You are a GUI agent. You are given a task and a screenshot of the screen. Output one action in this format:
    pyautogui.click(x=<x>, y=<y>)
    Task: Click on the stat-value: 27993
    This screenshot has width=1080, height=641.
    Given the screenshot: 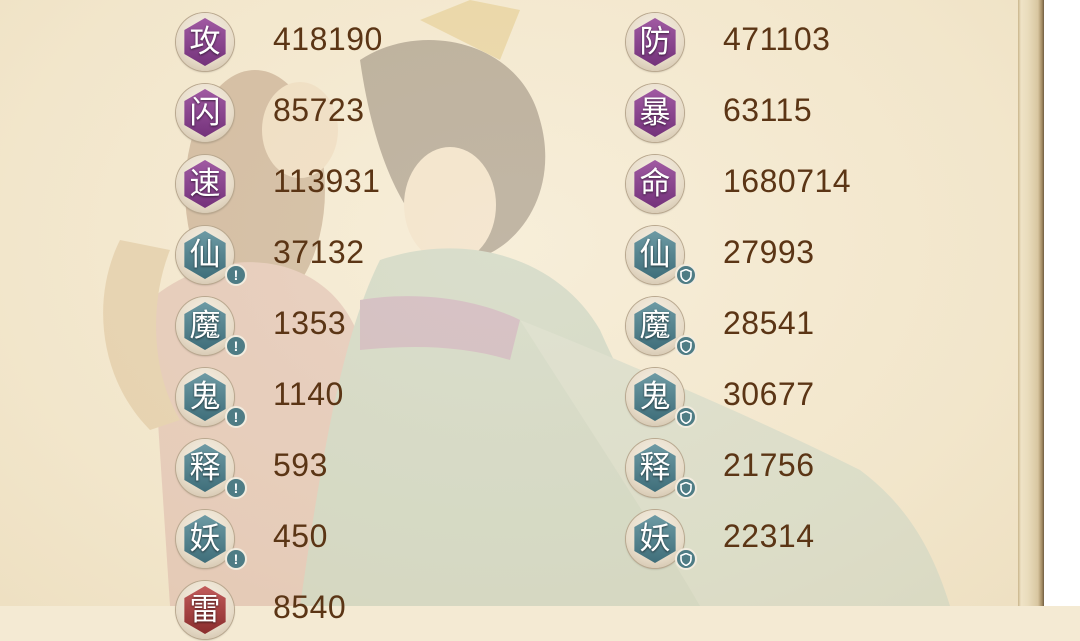 What is the action you would take?
    pyautogui.click(x=769, y=252)
    